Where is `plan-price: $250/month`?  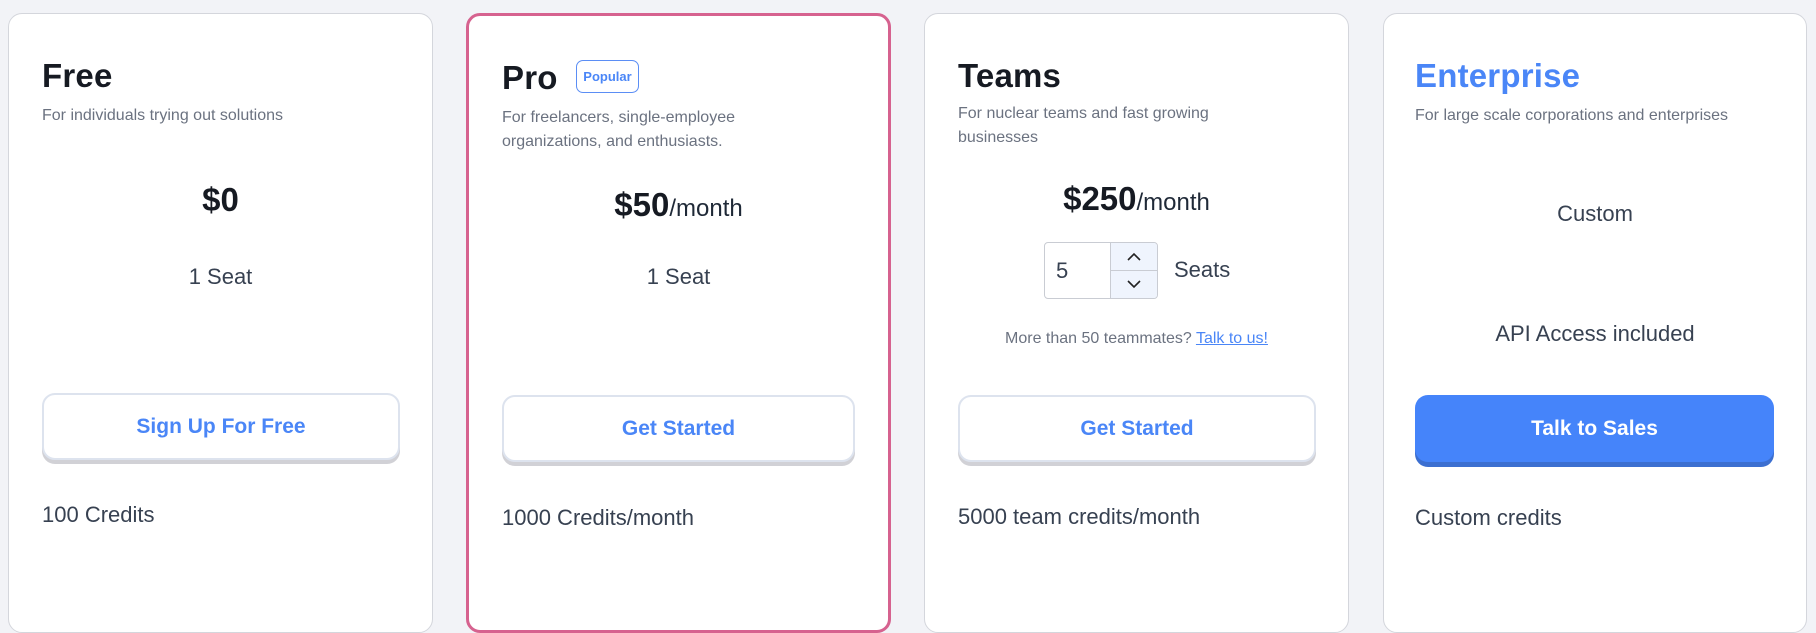 plan-price: $250/month is located at coordinates (1136, 199).